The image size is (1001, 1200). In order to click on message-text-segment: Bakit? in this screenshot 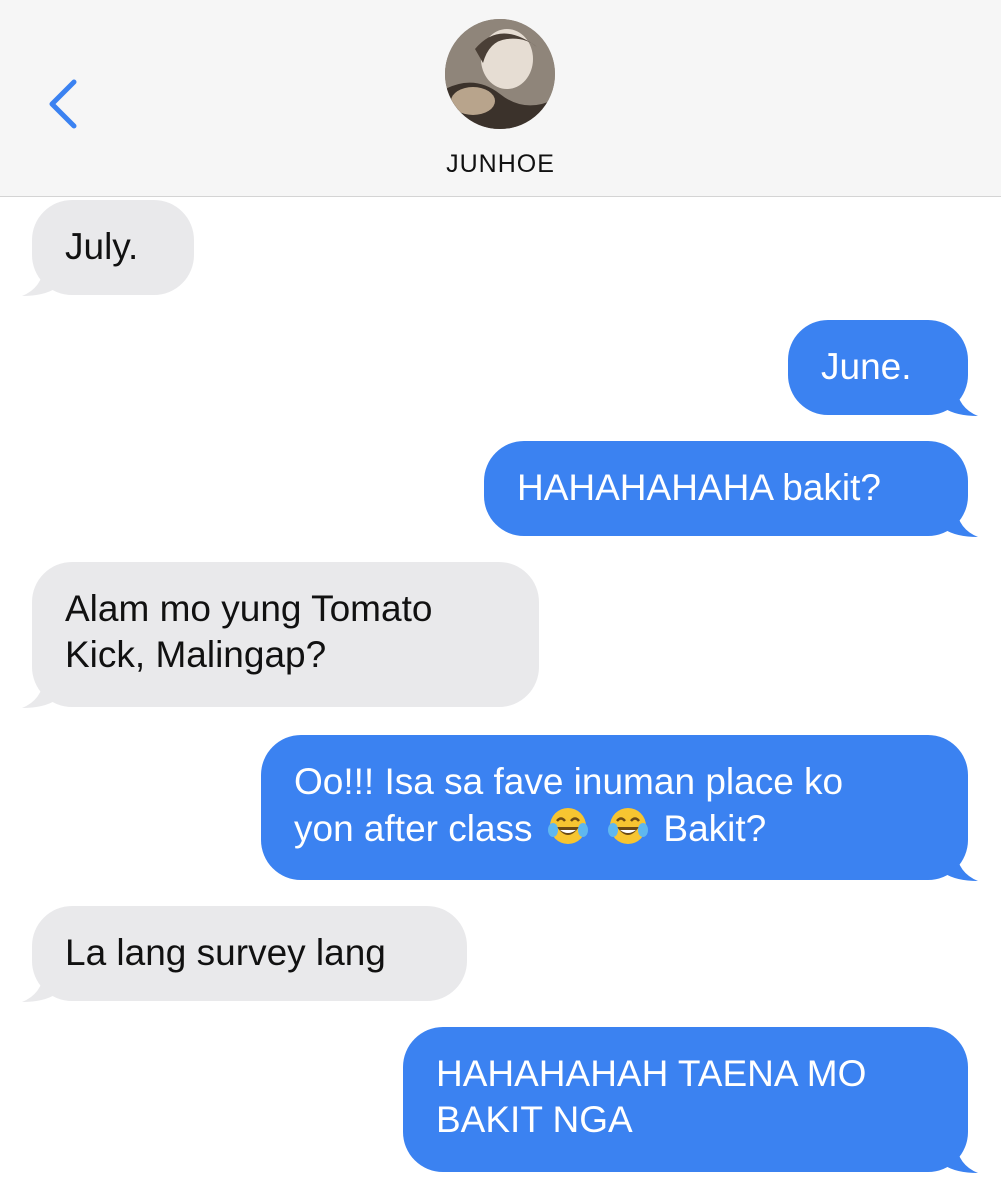, I will do `click(715, 828)`.